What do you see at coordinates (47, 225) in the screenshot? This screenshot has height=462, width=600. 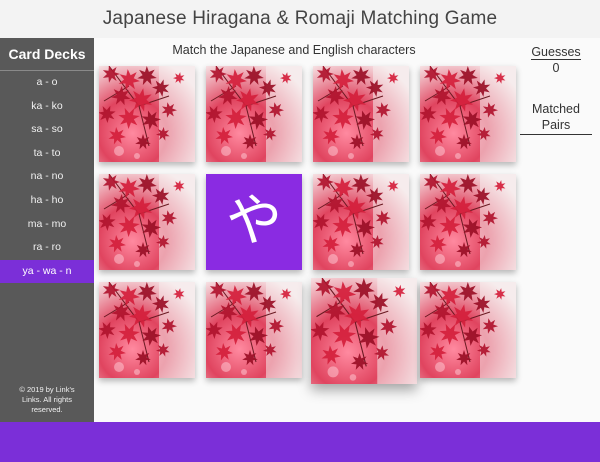 I see `deck-item-ma-mo: ma - mo` at bounding box center [47, 225].